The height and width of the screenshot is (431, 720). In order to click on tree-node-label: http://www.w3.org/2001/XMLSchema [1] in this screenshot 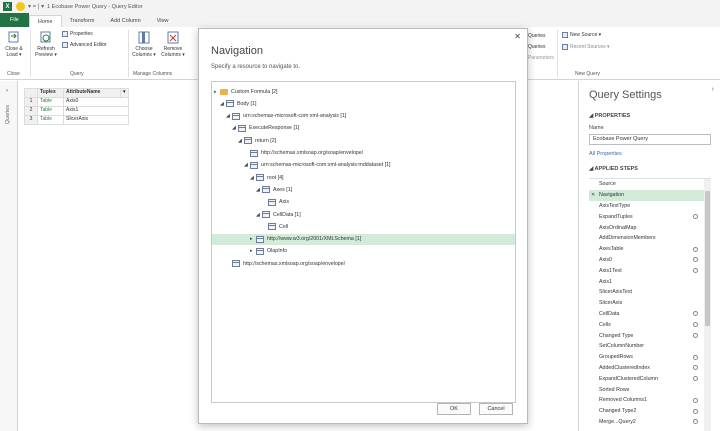, I will do `click(314, 239)`.